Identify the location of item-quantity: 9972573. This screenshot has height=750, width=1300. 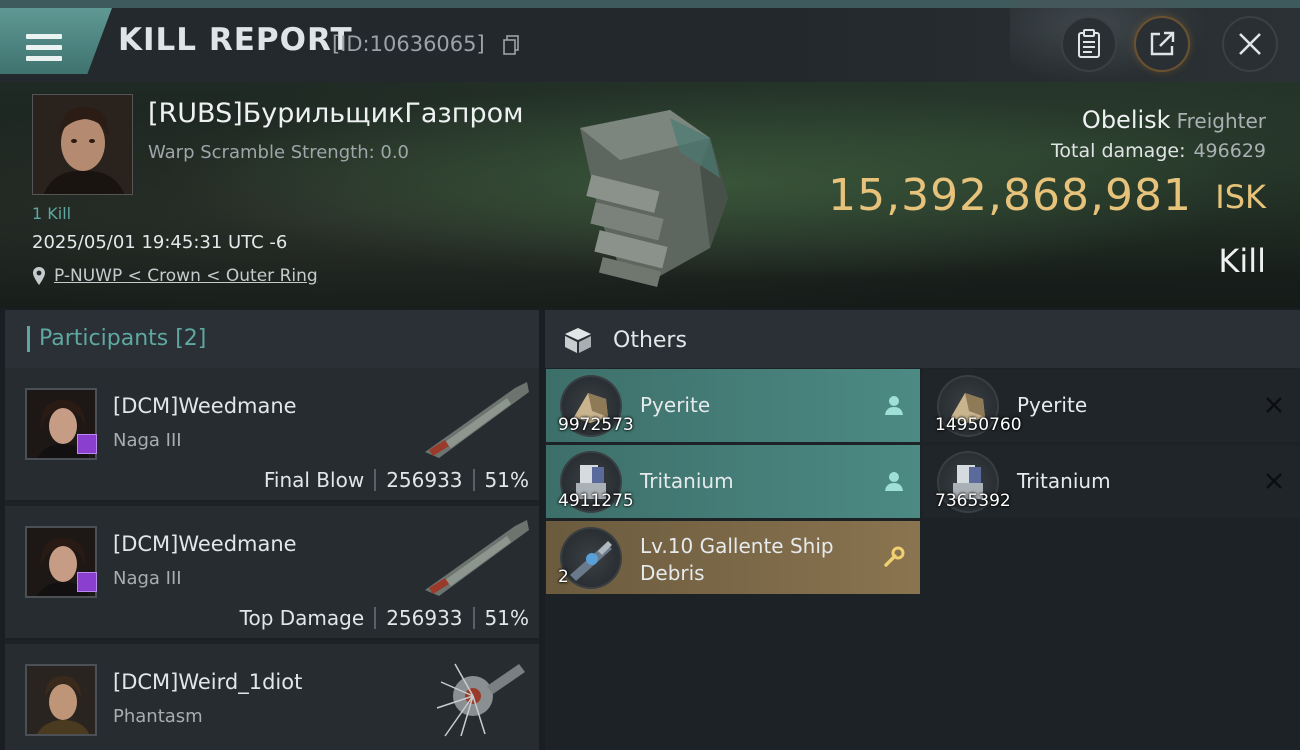
(596, 425).